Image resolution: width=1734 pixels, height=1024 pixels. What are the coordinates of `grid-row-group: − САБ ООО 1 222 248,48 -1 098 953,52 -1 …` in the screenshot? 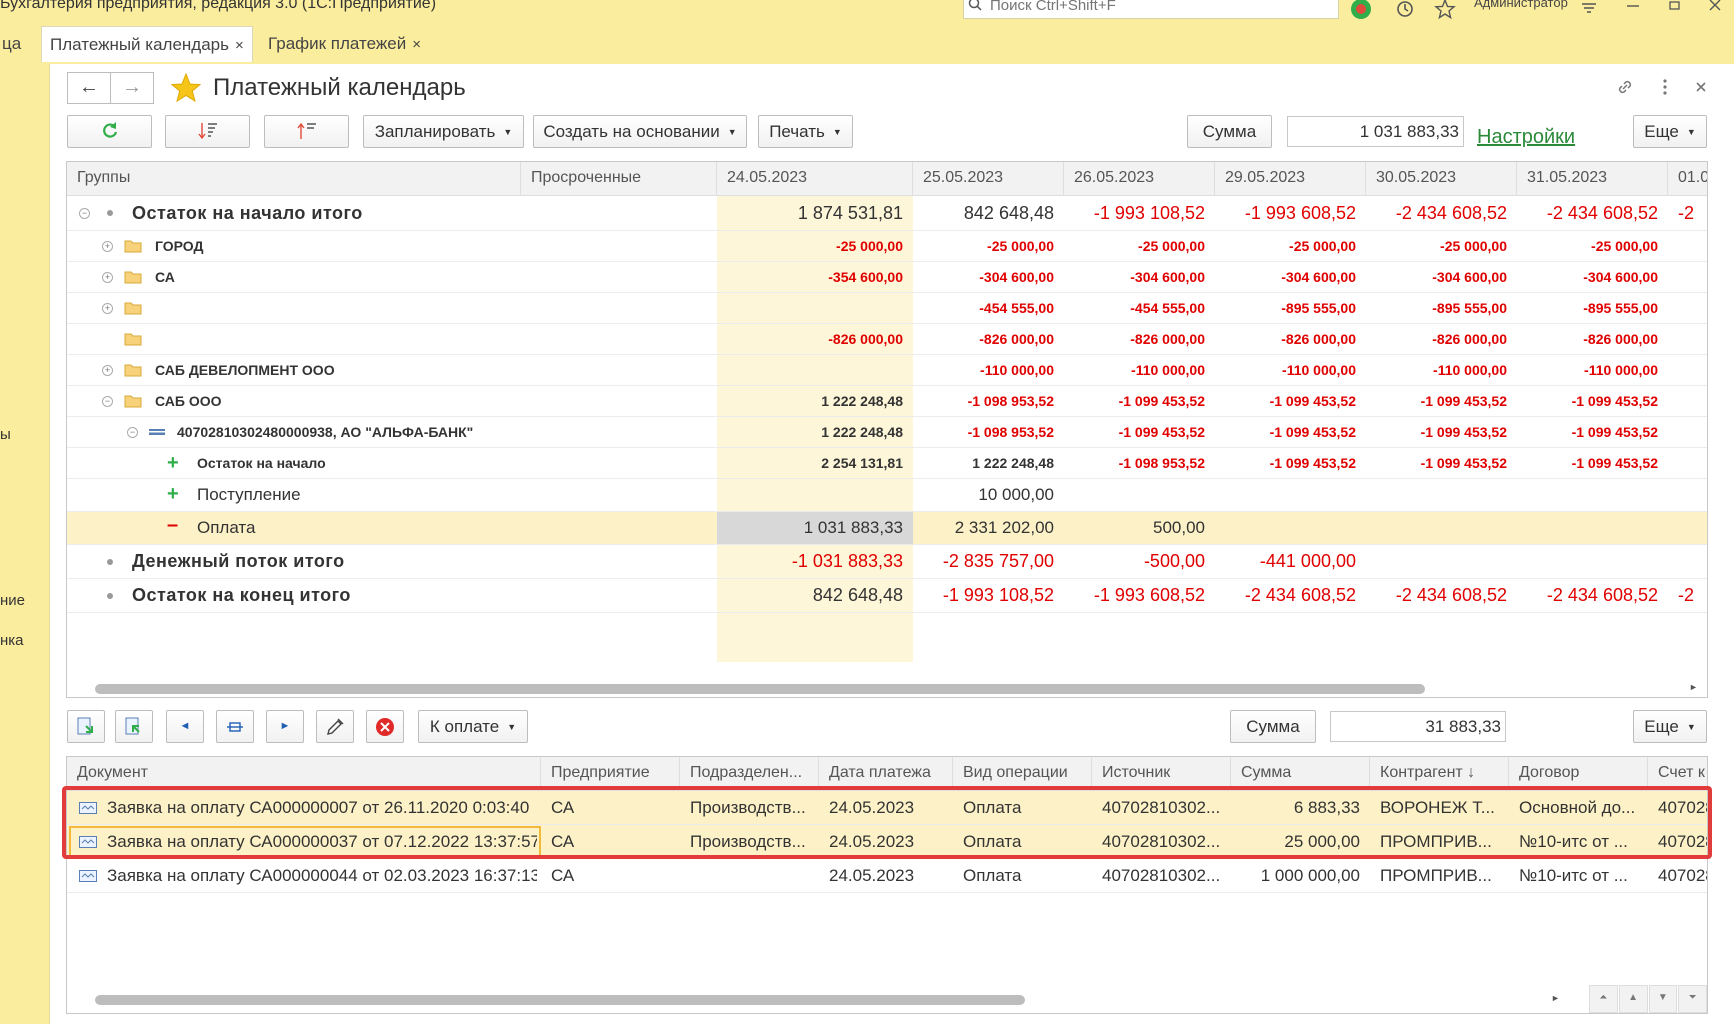 It's located at (887, 401).